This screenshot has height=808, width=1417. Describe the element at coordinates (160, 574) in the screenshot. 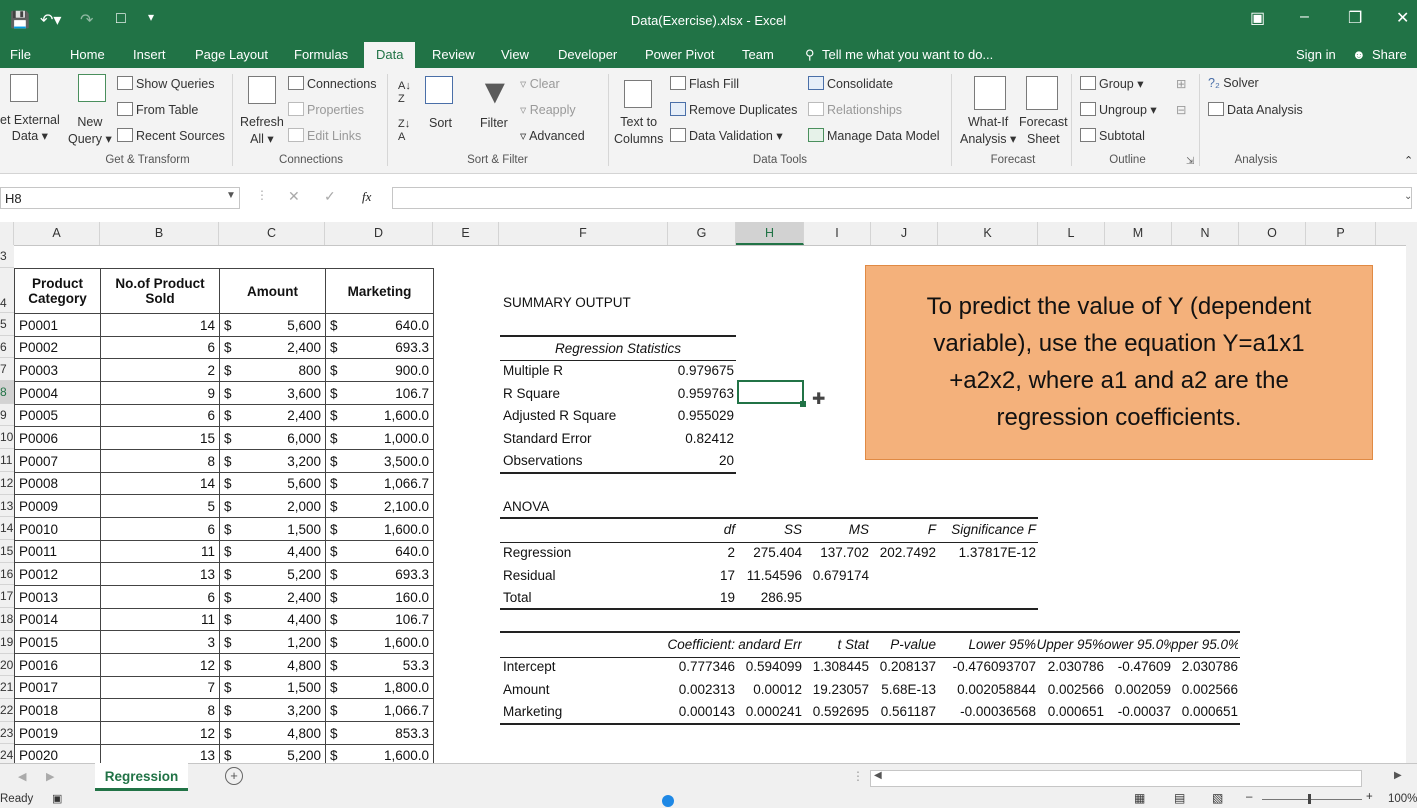

I see `cell-no-of-product-sold: 13` at that location.